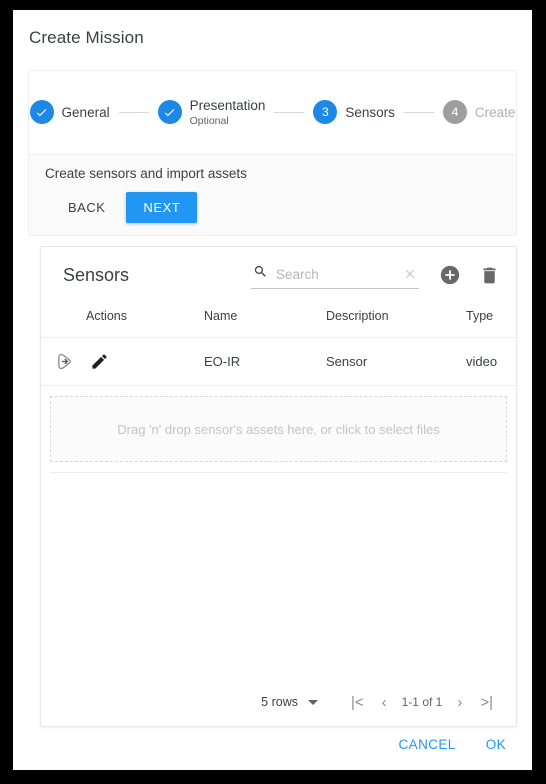  I want to click on column-header-name: Name, so click(221, 316).